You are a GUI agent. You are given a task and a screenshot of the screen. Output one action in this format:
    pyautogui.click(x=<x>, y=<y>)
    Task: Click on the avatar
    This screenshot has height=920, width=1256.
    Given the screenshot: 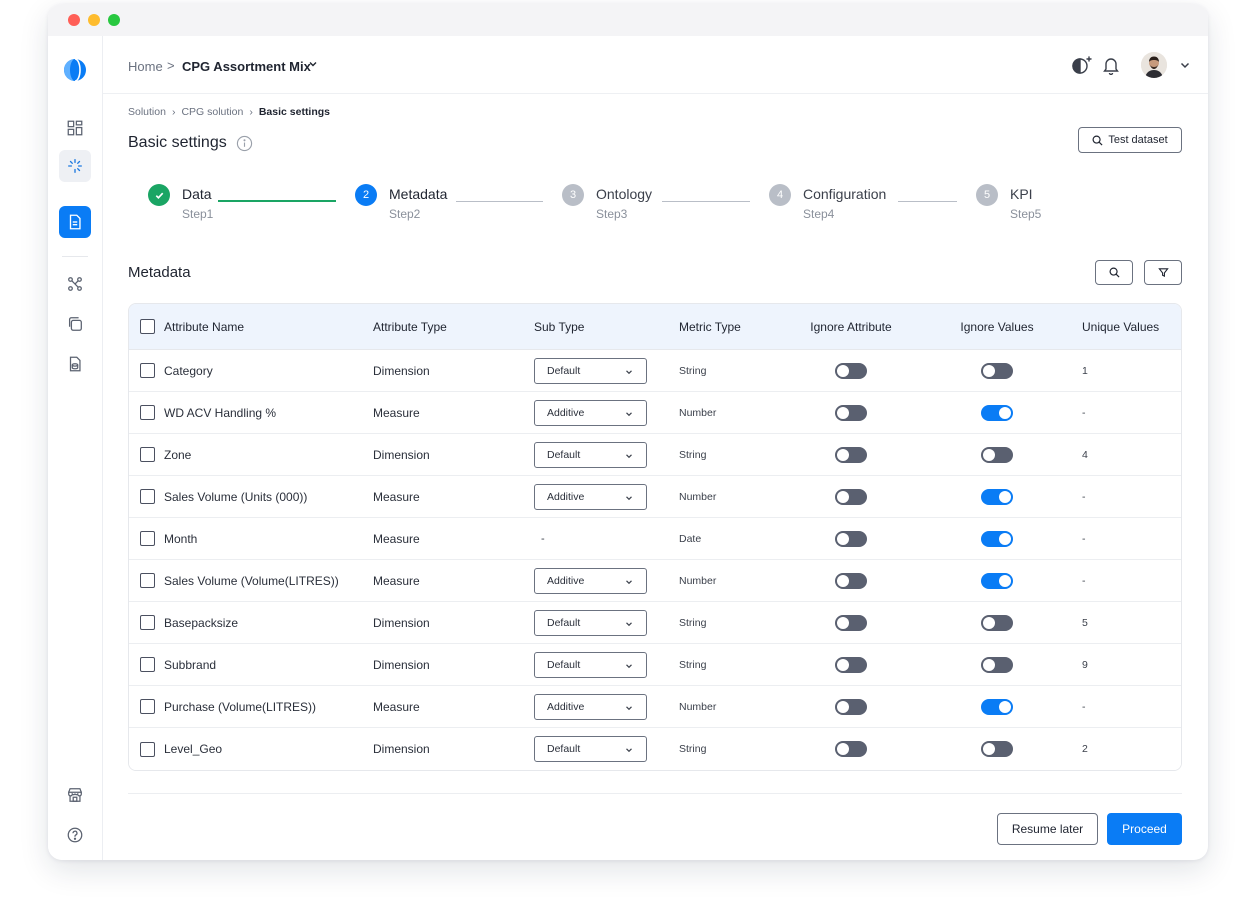 What is the action you would take?
    pyautogui.click(x=1154, y=65)
    